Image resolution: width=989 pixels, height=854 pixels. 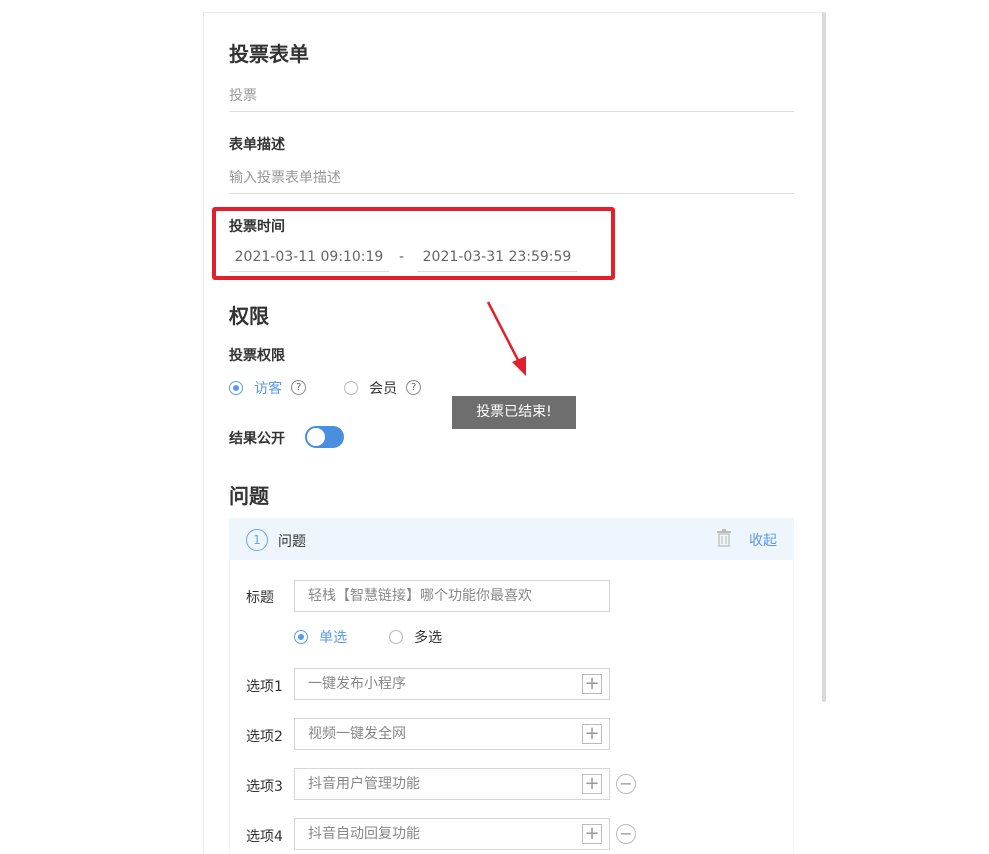 I want to click on result-public-label: 结果公开, so click(x=257, y=439).